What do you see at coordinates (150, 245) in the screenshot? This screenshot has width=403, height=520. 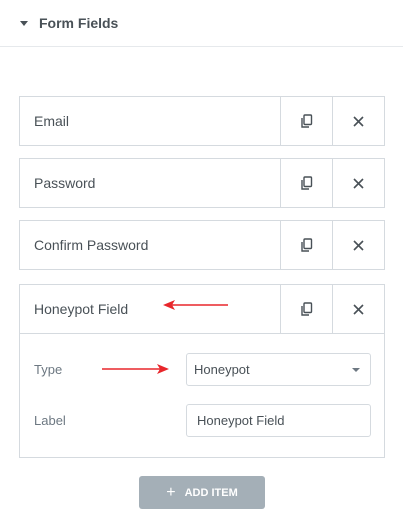 I see `repeater-item-title: Confirm Password` at bounding box center [150, 245].